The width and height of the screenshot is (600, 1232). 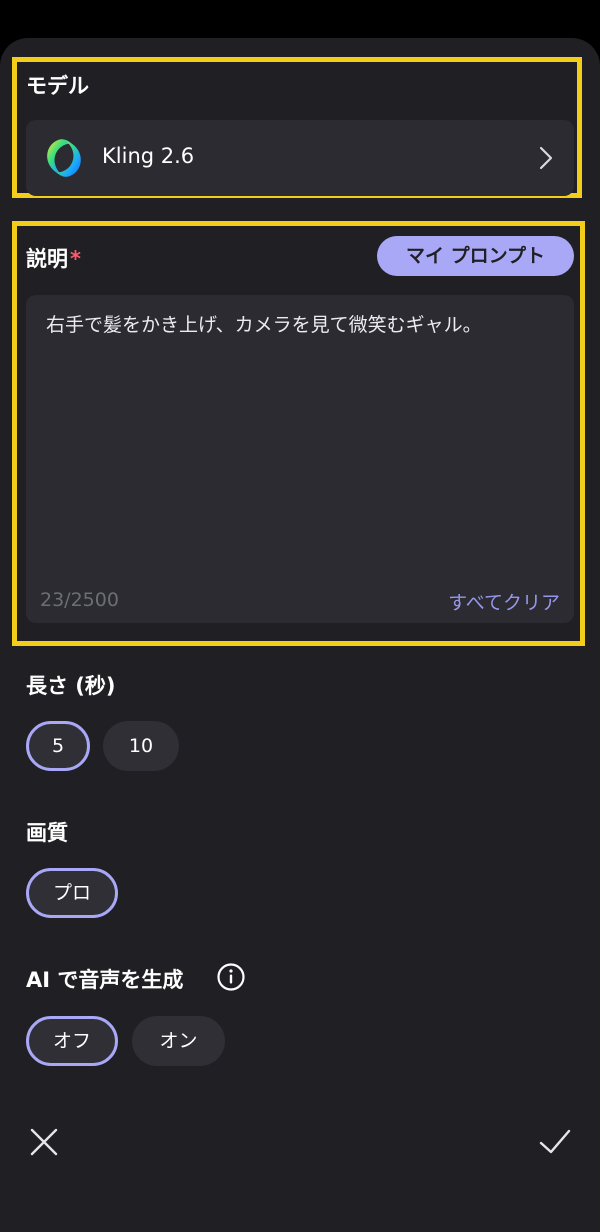 What do you see at coordinates (504, 601) in the screenshot?
I see `clear-all-button: すべてクリア` at bounding box center [504, 601].